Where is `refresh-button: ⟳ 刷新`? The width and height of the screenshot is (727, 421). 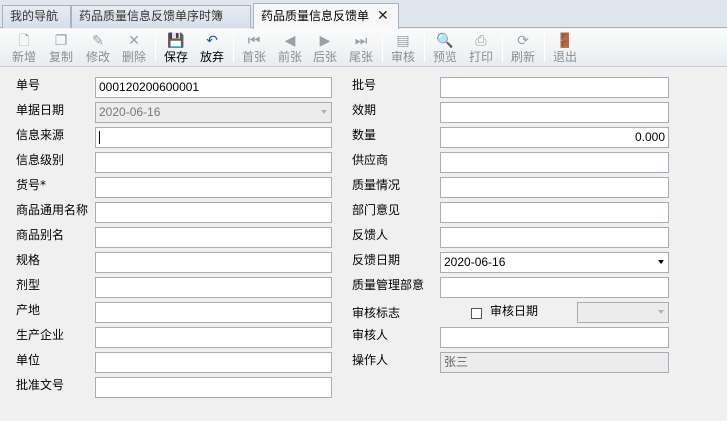 refresh-button: ⟳ 刷新 is located at coordinates (523, 48).